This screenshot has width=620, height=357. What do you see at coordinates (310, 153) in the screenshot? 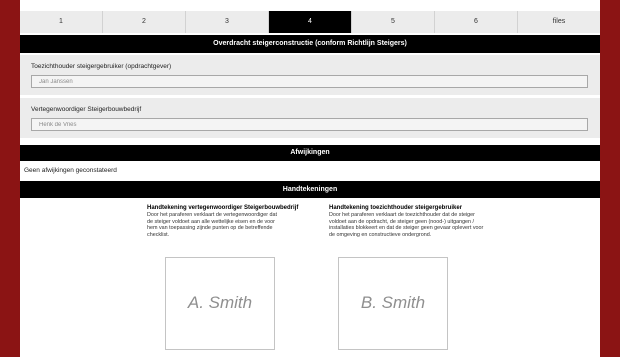
I see `section-header-afwijkingen: Afwijkingen` at bounding box center [310, 153].